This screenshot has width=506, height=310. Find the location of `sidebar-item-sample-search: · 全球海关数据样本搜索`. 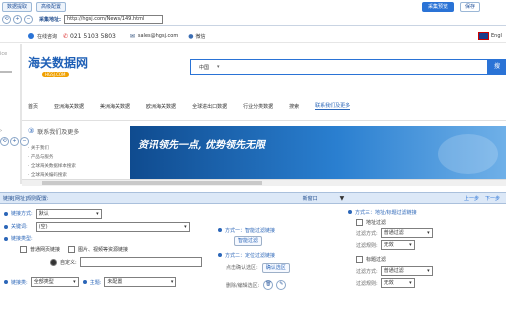

sidebar-item-sample-search: · 全球海关数据样本搜索 is located at coordinates (75, 166).